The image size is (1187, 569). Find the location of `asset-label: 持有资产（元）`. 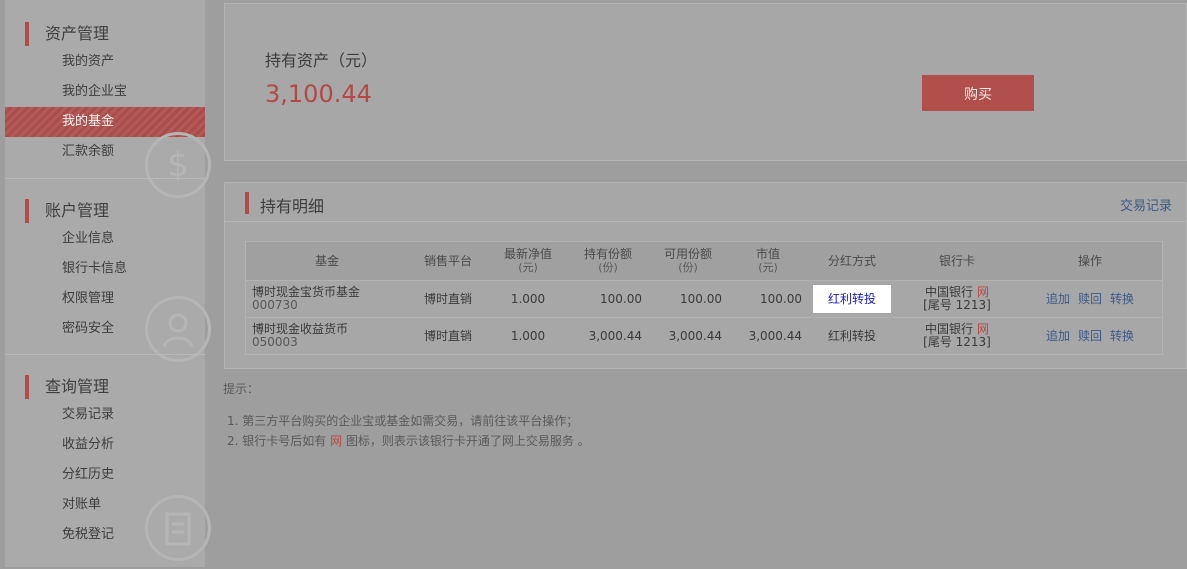

asset-label: 持有资产（元） is located at coordinates (321, 60).